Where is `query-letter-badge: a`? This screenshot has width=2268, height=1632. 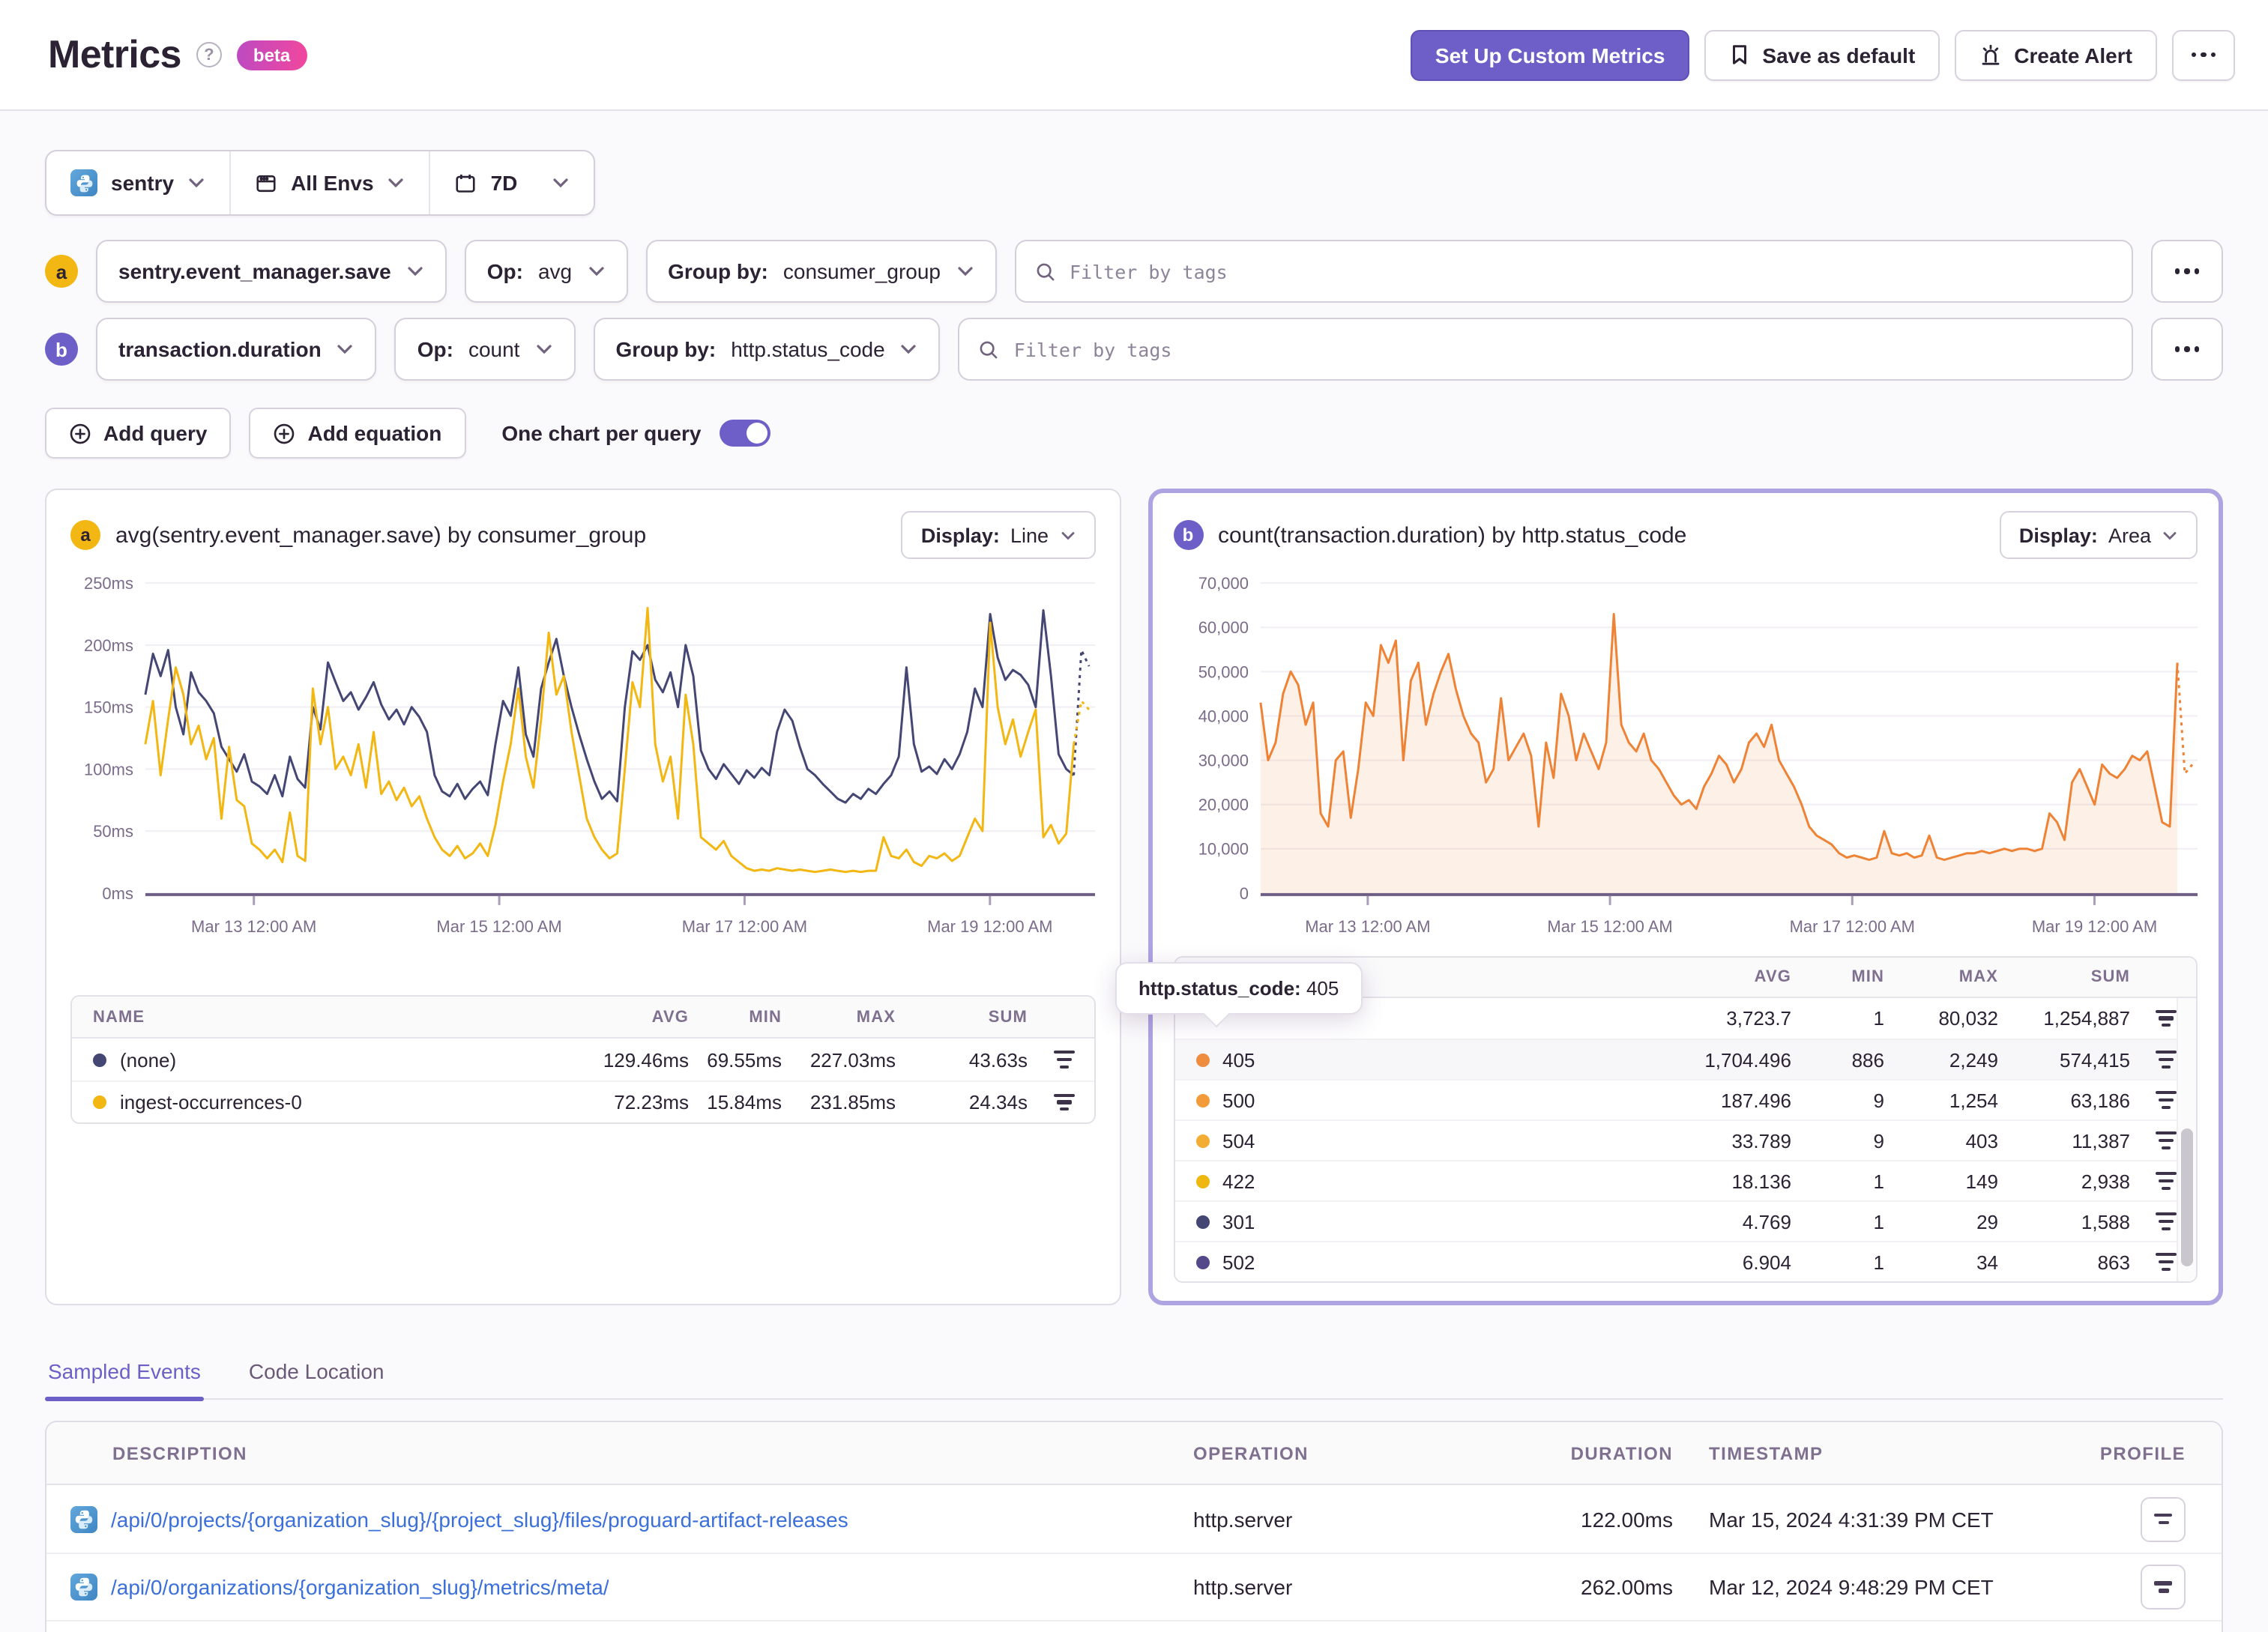
query-letter-badge: a is located at coordinates (61, 271).